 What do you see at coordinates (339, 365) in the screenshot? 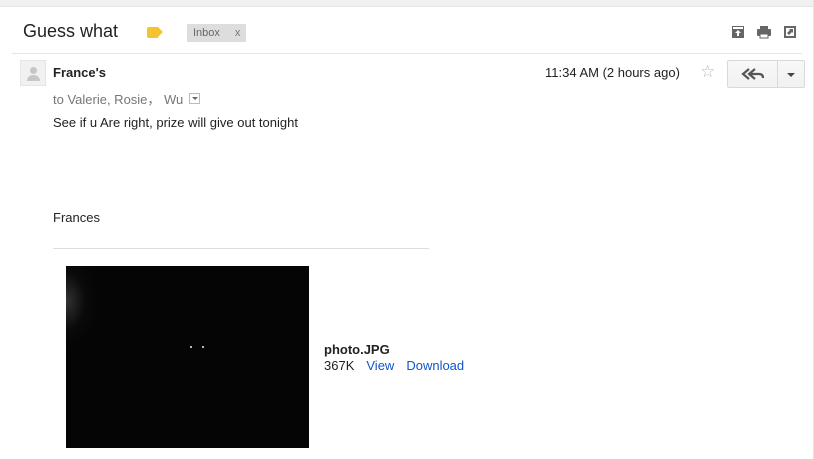
I see `attachment-size: 367K` at bounding box center [339, 365].